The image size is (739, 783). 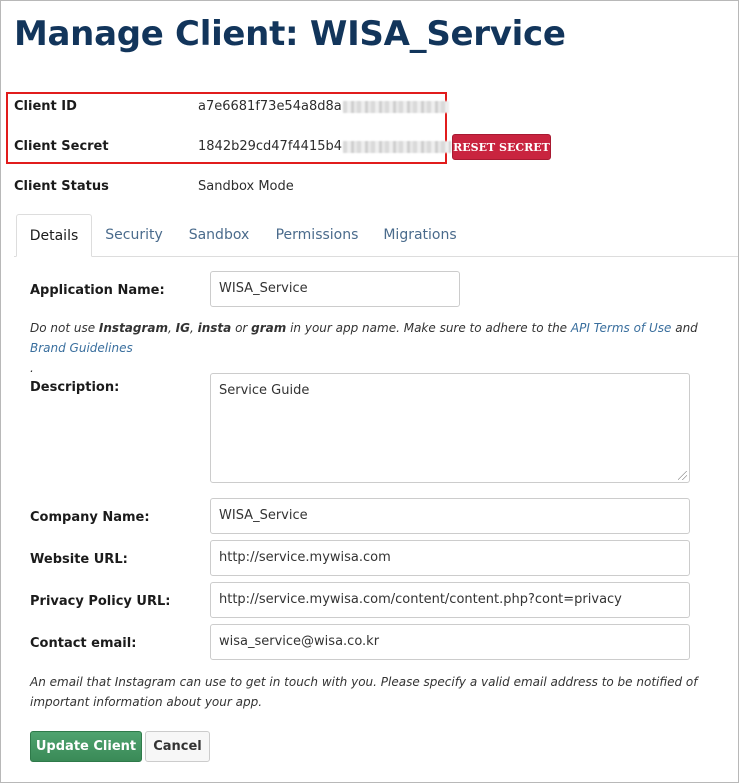 What do you see at coordinates (61, 146) in the screenshot?
I see `client-secret-label: Client Secret` at bounding box center [61, 146].